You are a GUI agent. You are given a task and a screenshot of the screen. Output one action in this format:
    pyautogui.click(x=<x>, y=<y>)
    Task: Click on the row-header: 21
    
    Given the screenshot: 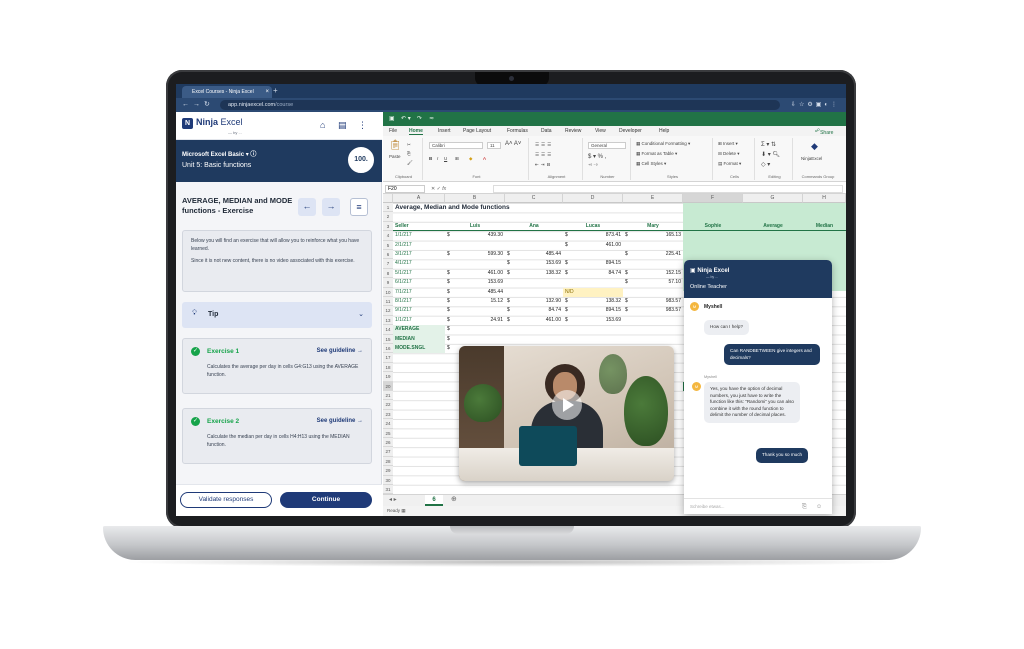 What is the action you would take?
    pyautogui.click(x=388, y=396)
    